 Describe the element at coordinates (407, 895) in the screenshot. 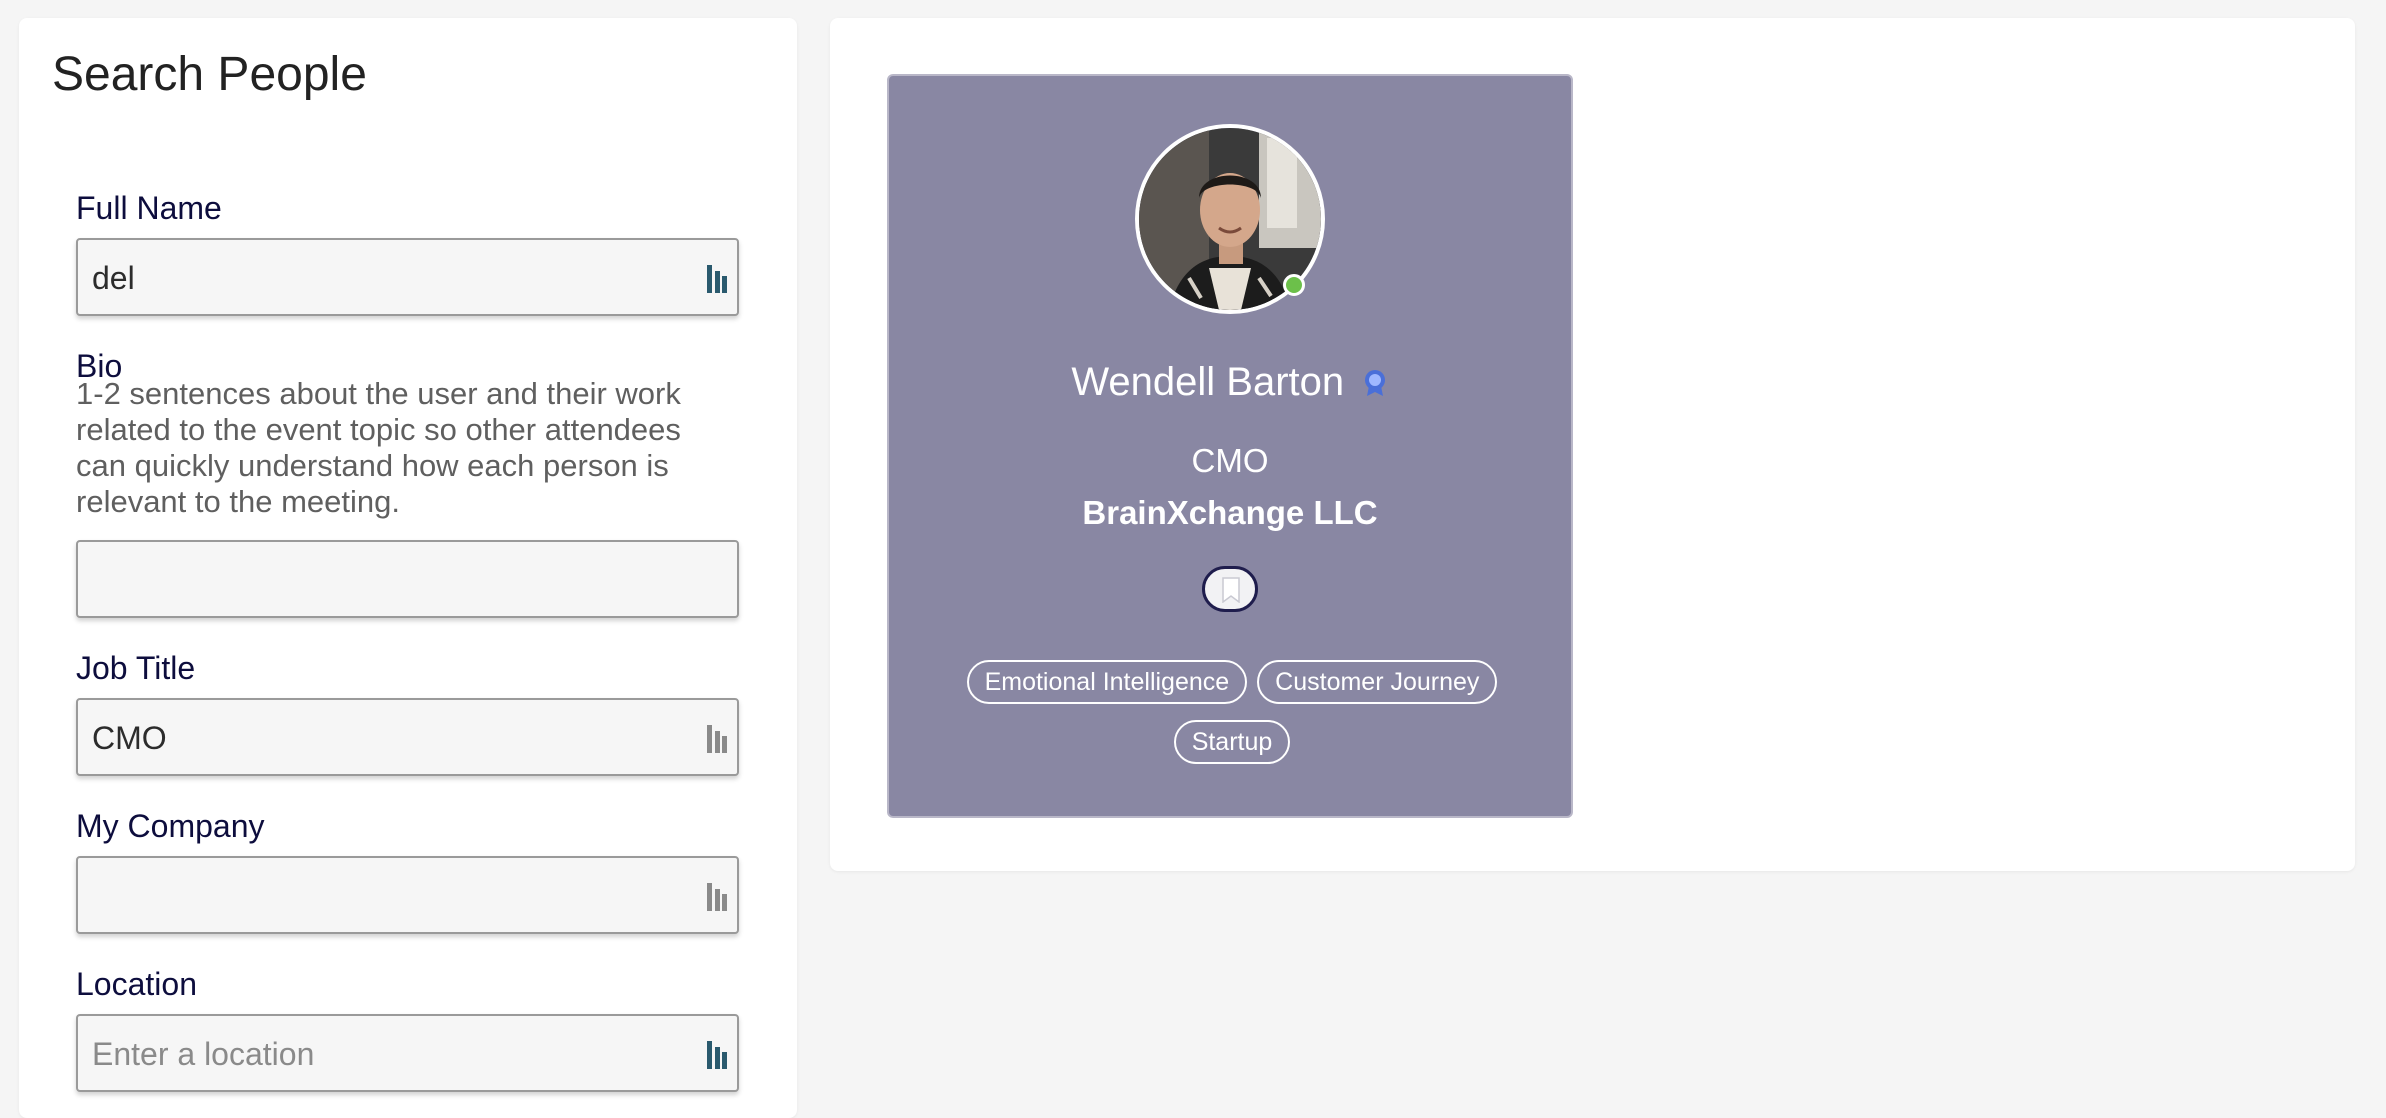

I see `company-input` at that location.